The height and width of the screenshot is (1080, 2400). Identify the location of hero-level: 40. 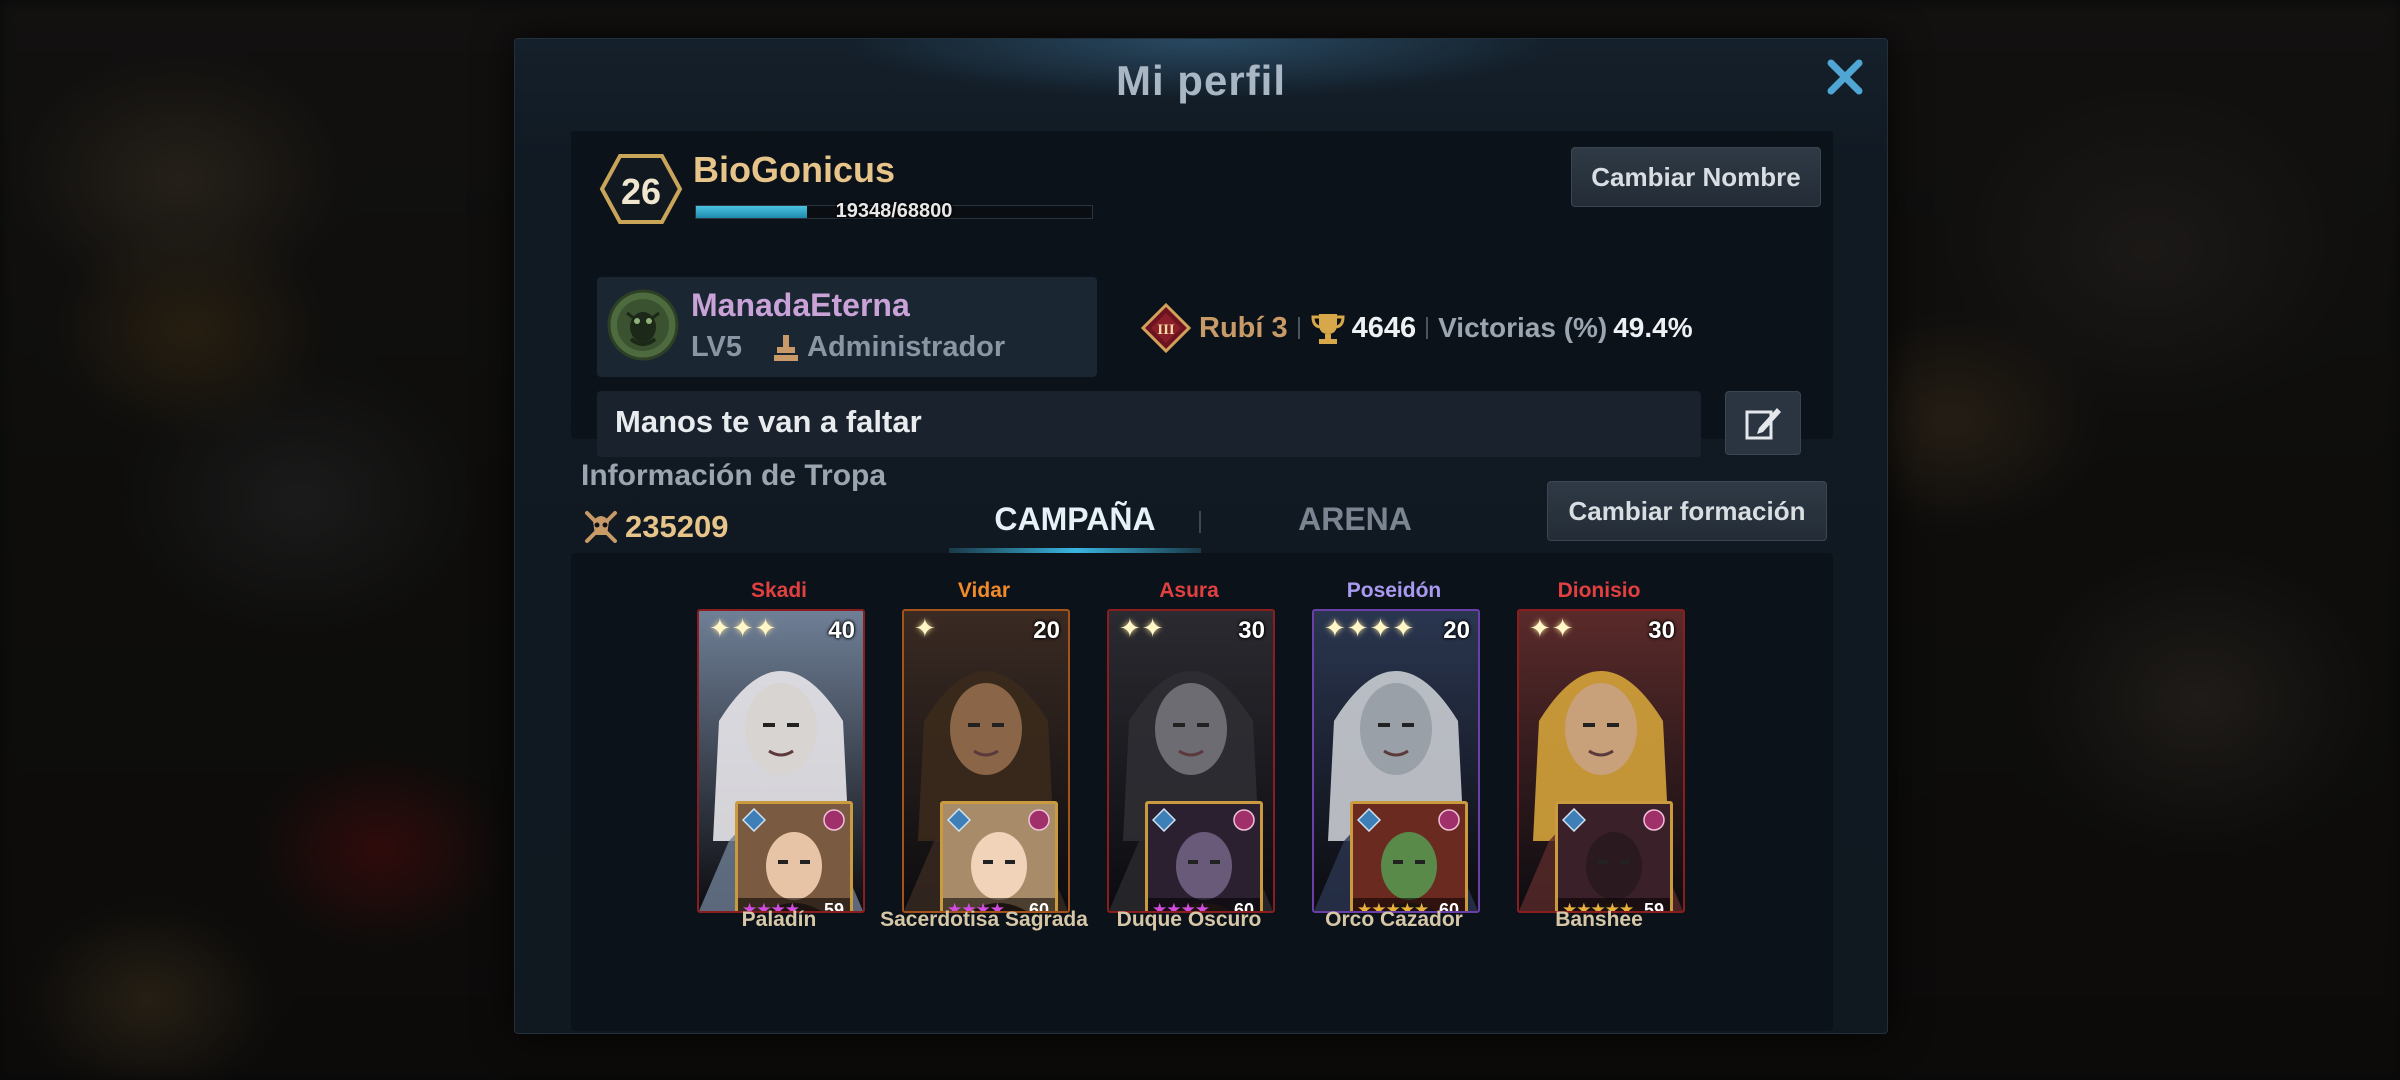
(841, 630).